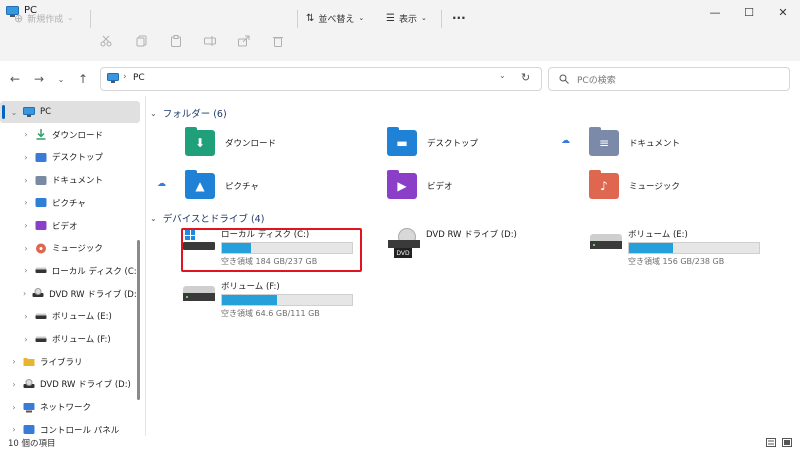 The height and width of the screenshot is (451, 800). Describe the element at coordinates (66, 408) in the screenshot. I see `sidebar-item-label: ネットワーク` at that location.